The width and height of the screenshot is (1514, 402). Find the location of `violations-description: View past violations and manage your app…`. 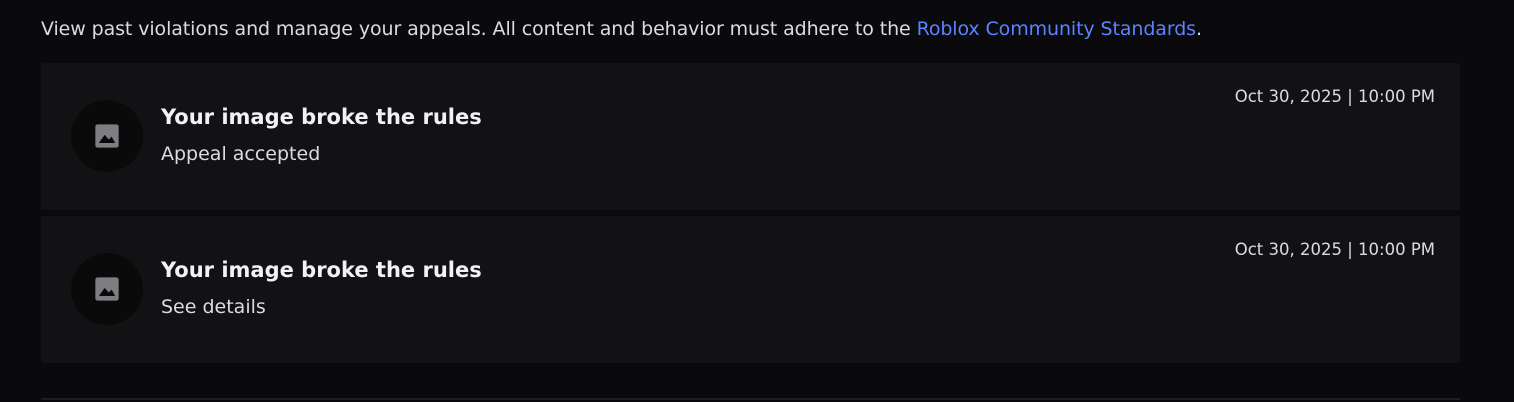

violations-description: View past violations and manage your app… is located at coordinates (621, 29).